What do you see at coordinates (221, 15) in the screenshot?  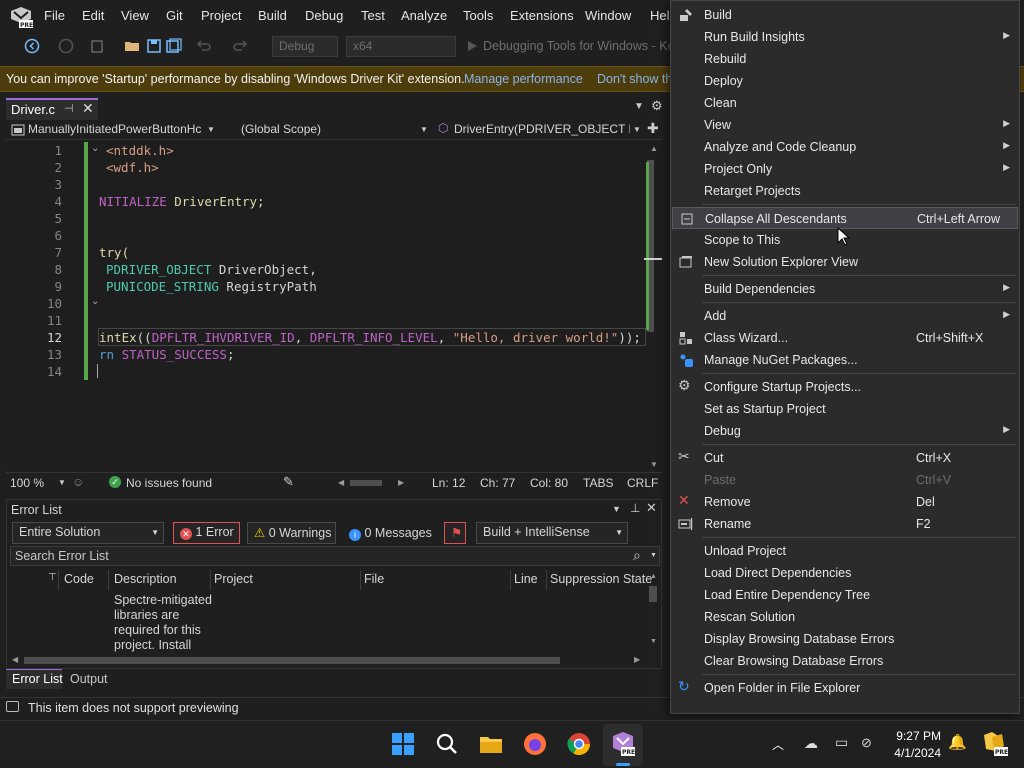 I see `menu-project: Project` at bounding box center [221, 15].